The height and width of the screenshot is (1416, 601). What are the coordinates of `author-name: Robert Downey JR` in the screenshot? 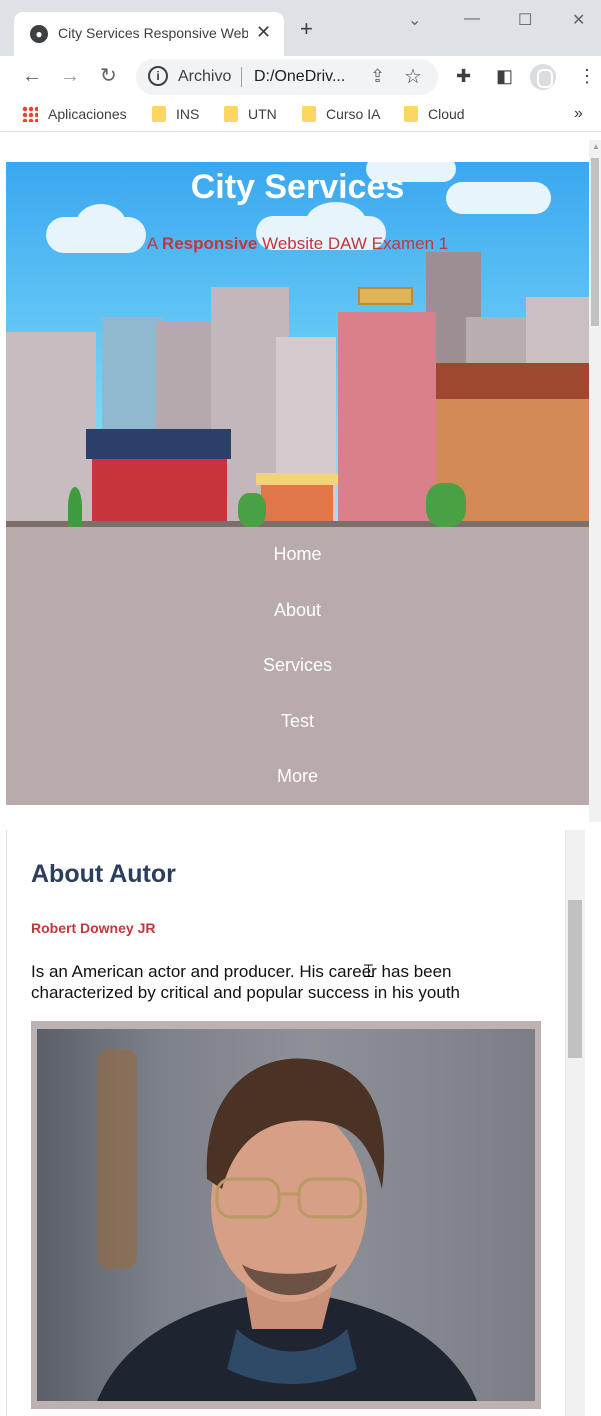 It's located at (93, 928).